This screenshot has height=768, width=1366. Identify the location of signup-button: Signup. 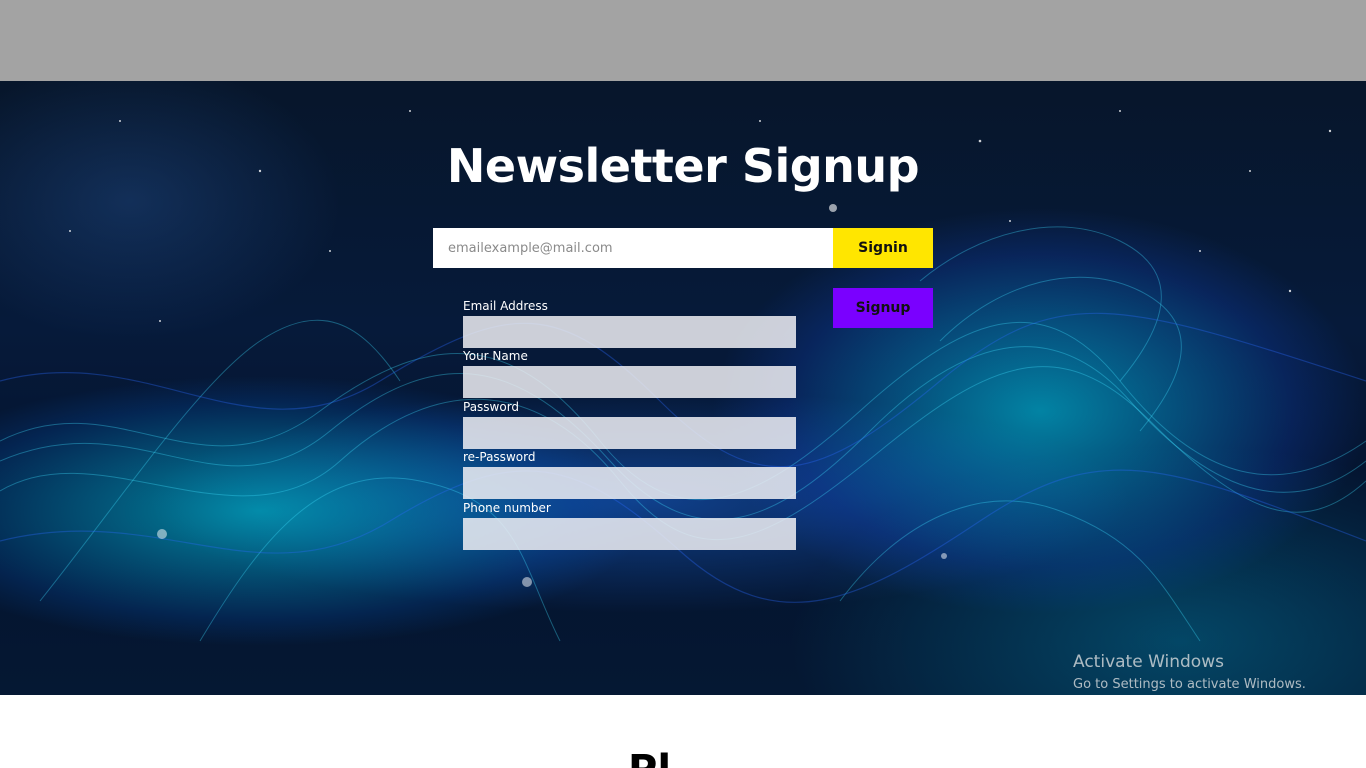
(883, 308).